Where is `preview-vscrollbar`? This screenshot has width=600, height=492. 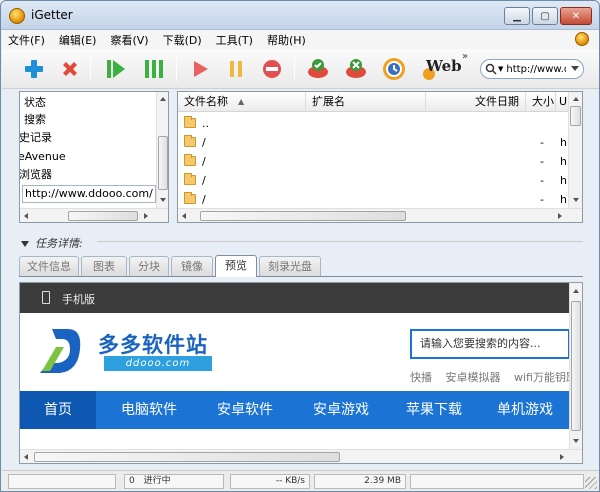 preview-vscrollbar is located at coordinates (575, 366).